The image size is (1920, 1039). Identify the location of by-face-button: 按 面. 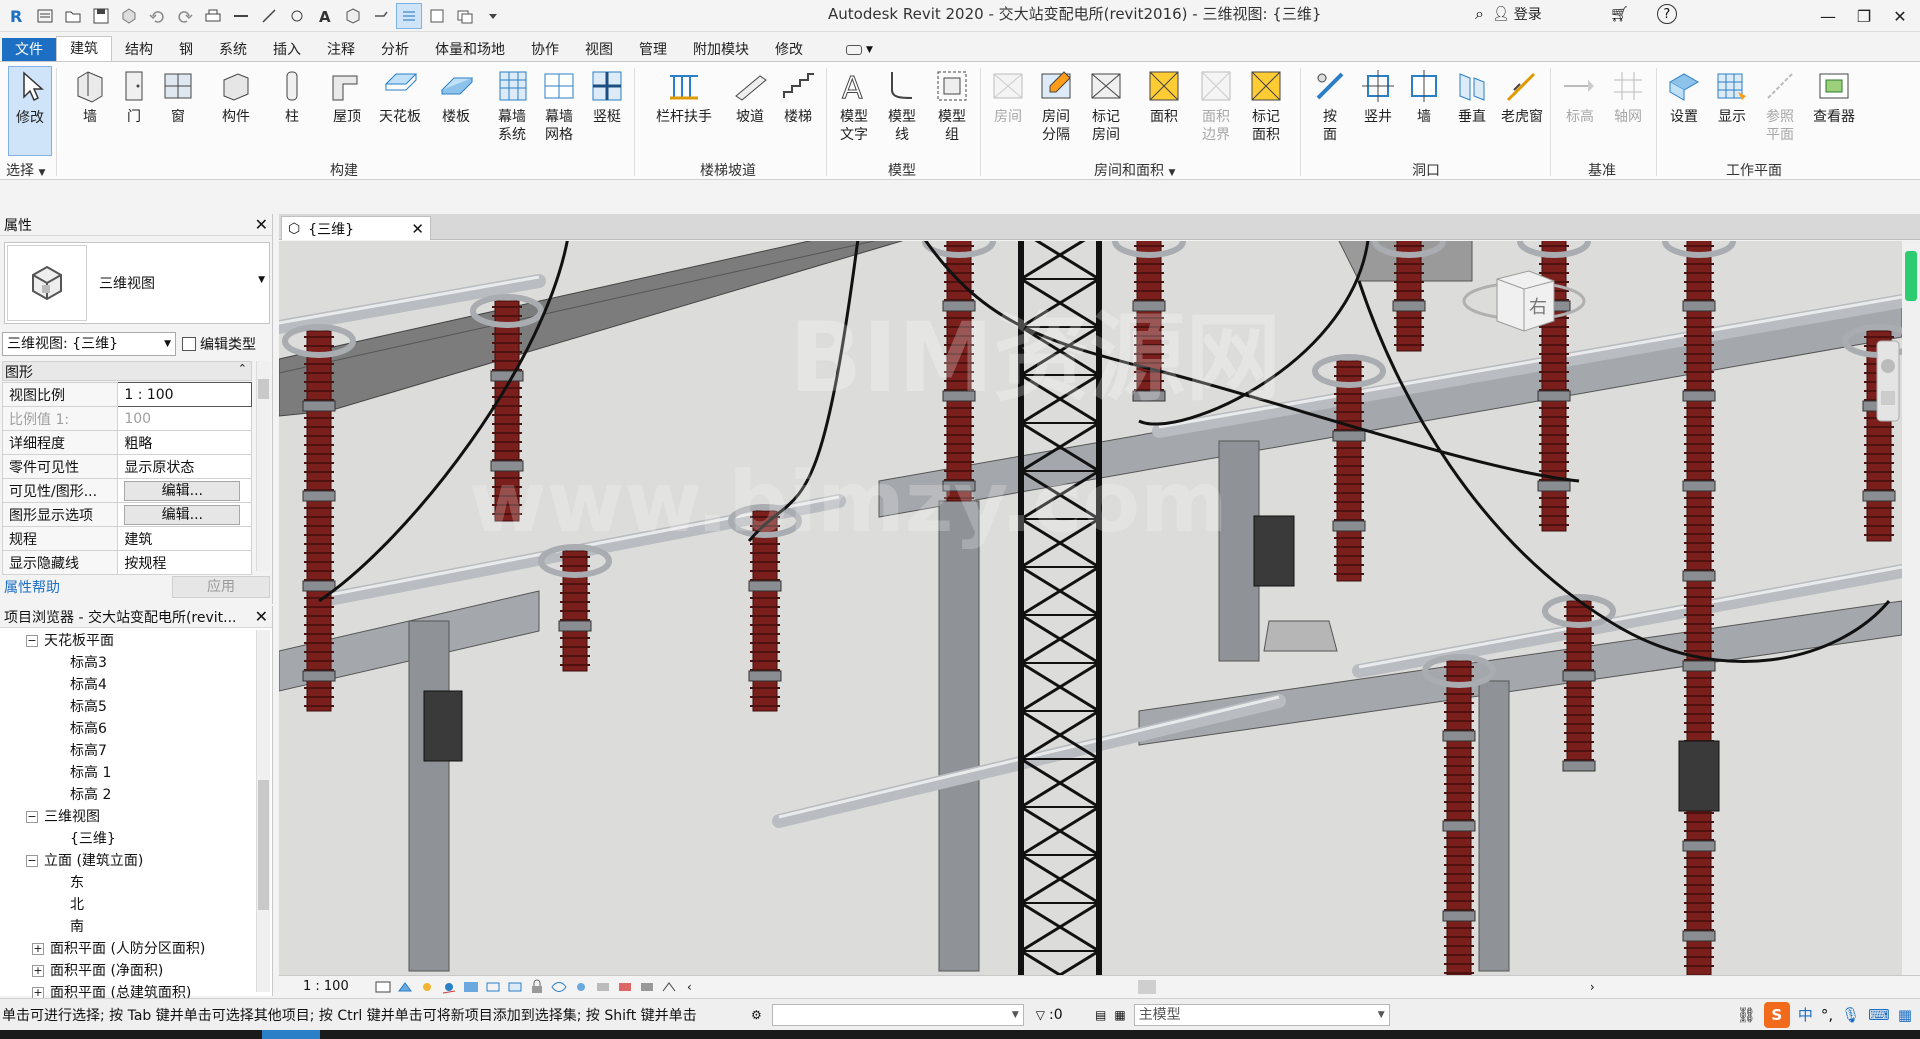
(1330, 111).